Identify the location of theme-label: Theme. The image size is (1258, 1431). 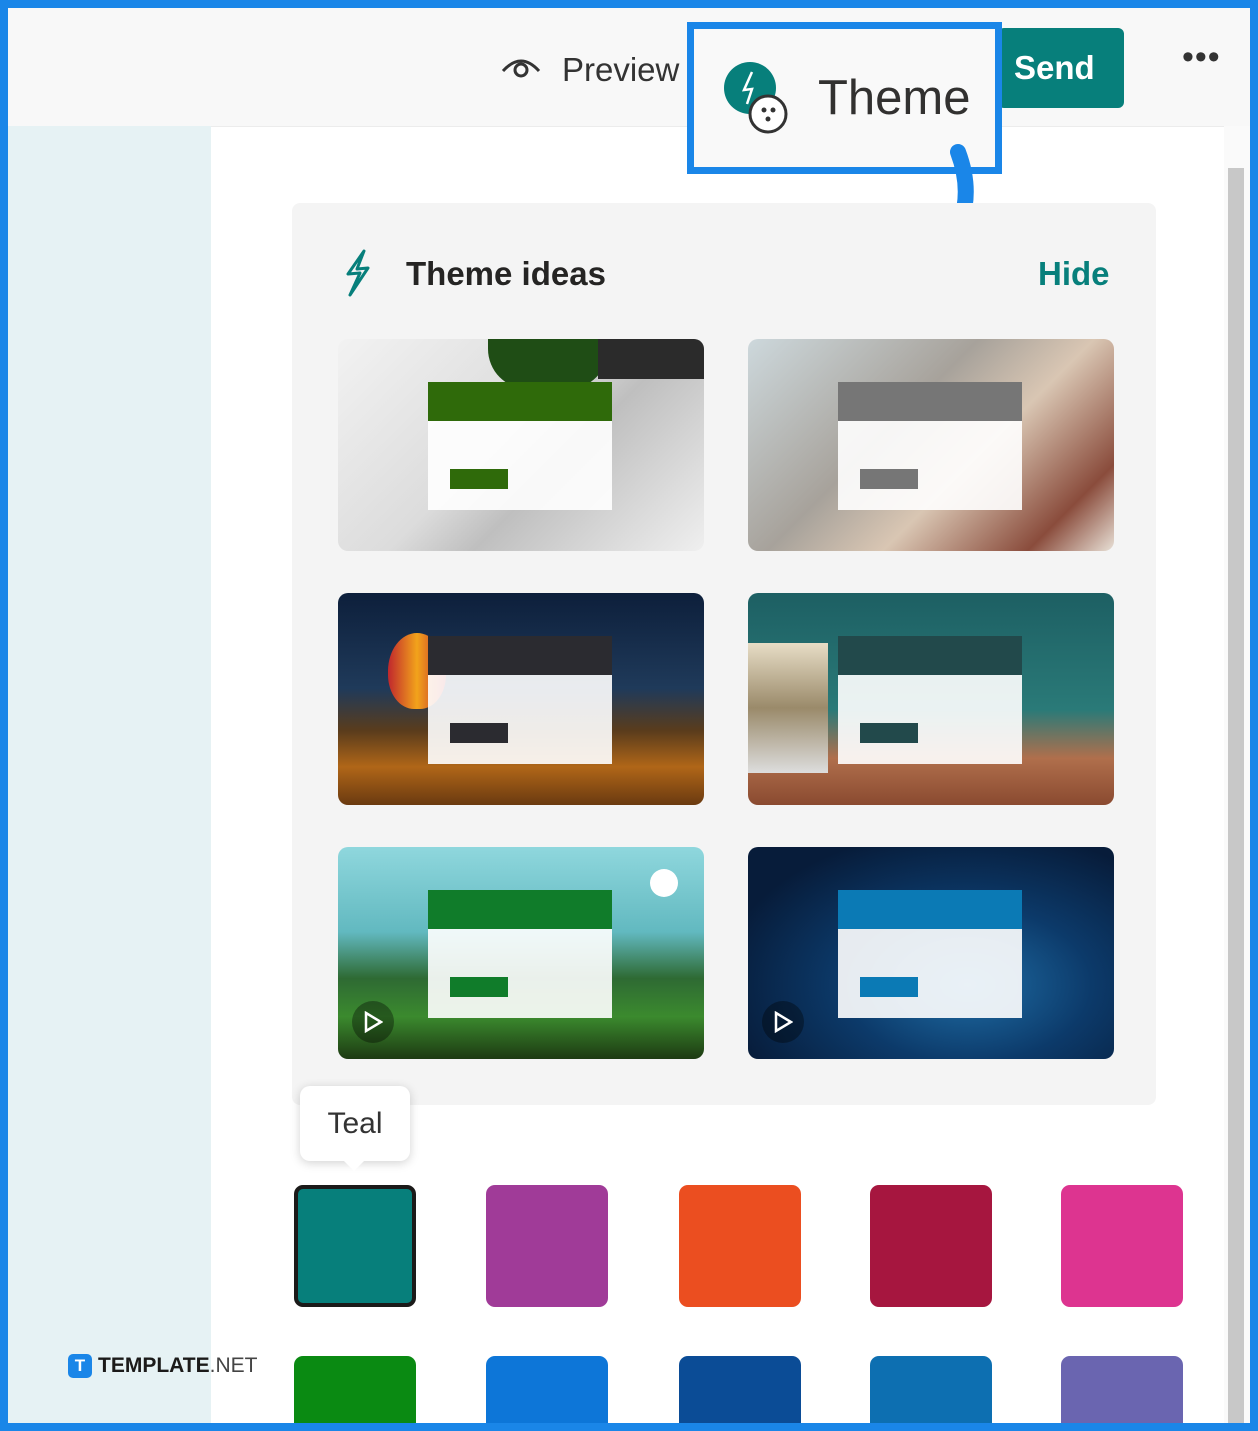
(894, 98).